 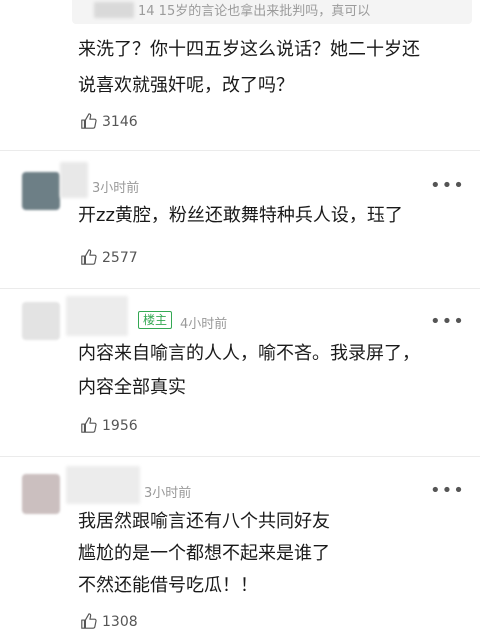 I want to click on like-count: 3146, so click(x=120, y=122).